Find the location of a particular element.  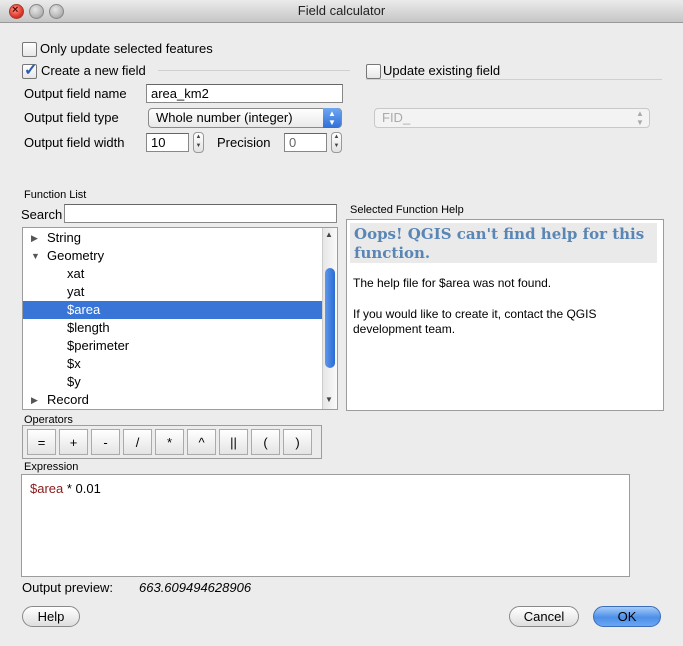

list-item: ▼ Geometry is located at coordinates (172, 256).